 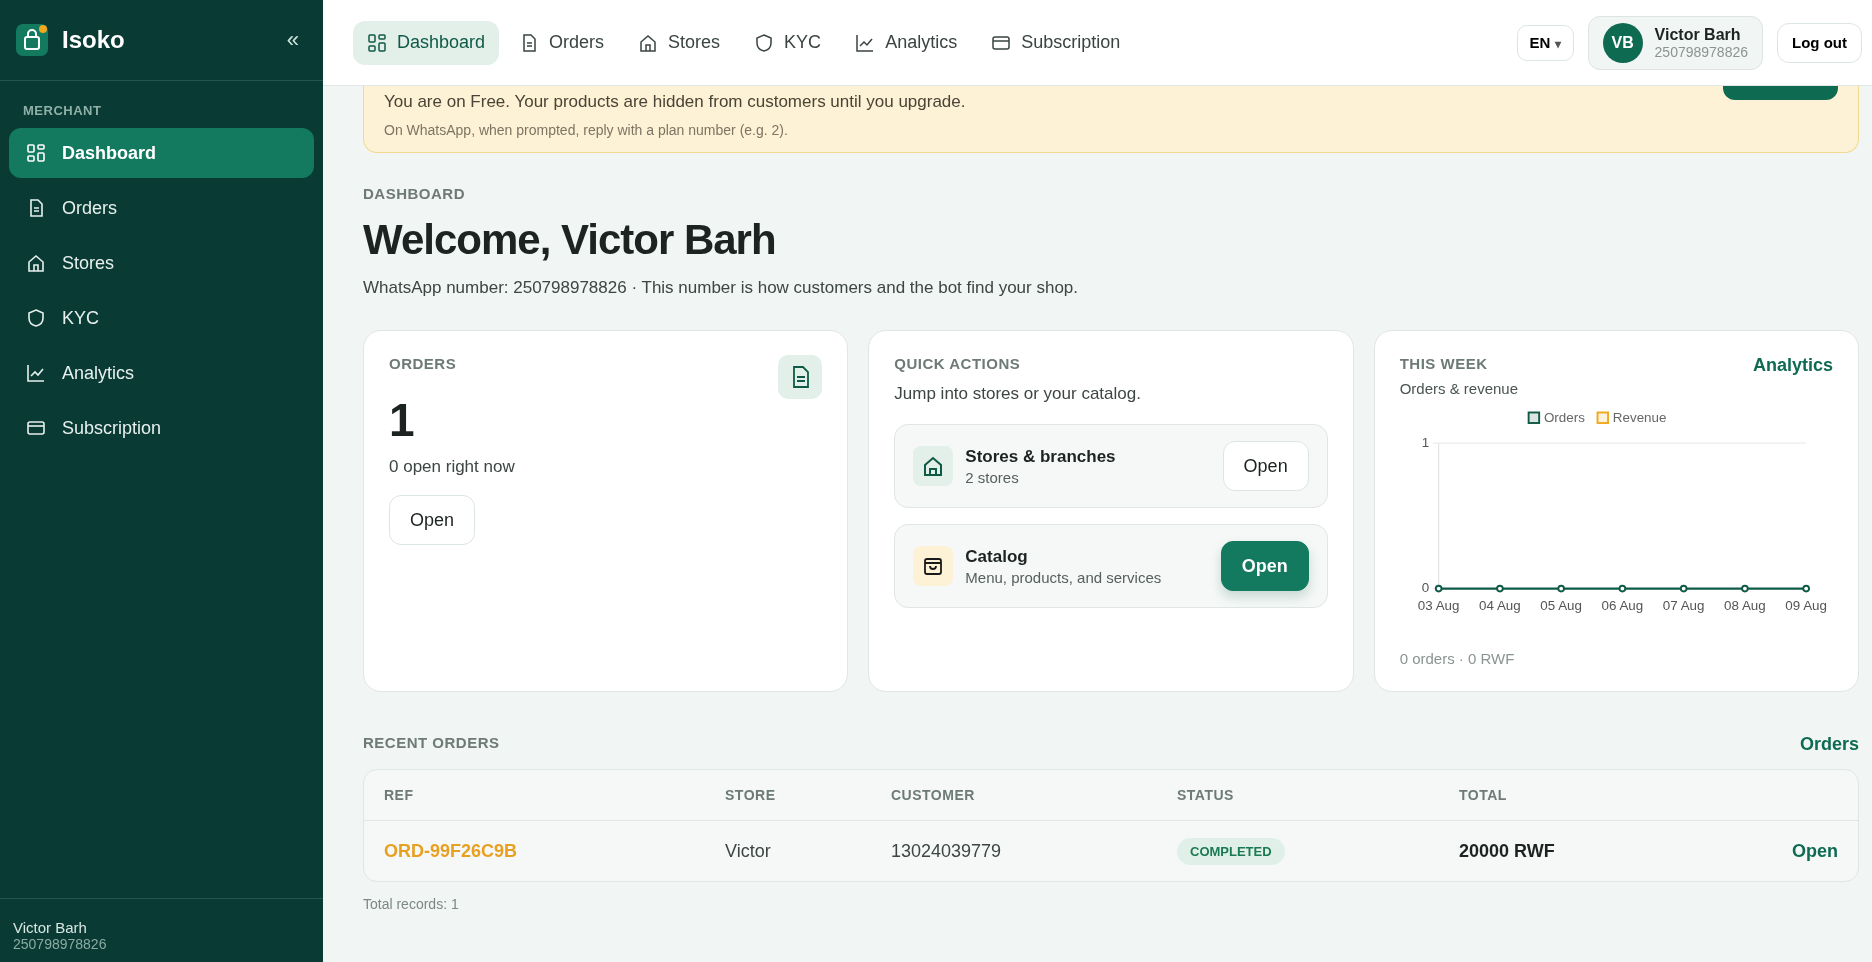 I want to click on sidebar-item: Stores, so click(x=161, y=263).